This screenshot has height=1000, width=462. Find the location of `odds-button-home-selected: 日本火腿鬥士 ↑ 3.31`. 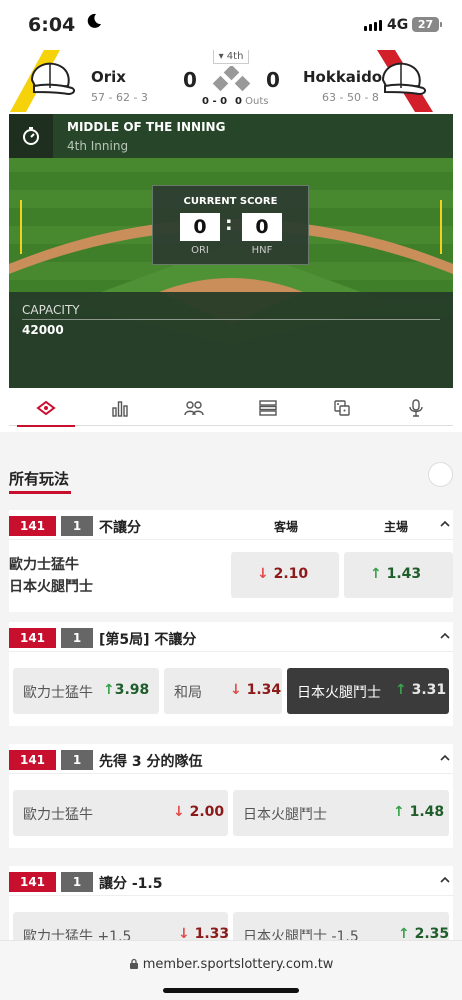

odds-button-home-selected: 日本火腿鬥士 ↑ 3.31 is located at coordinates (368, 691).